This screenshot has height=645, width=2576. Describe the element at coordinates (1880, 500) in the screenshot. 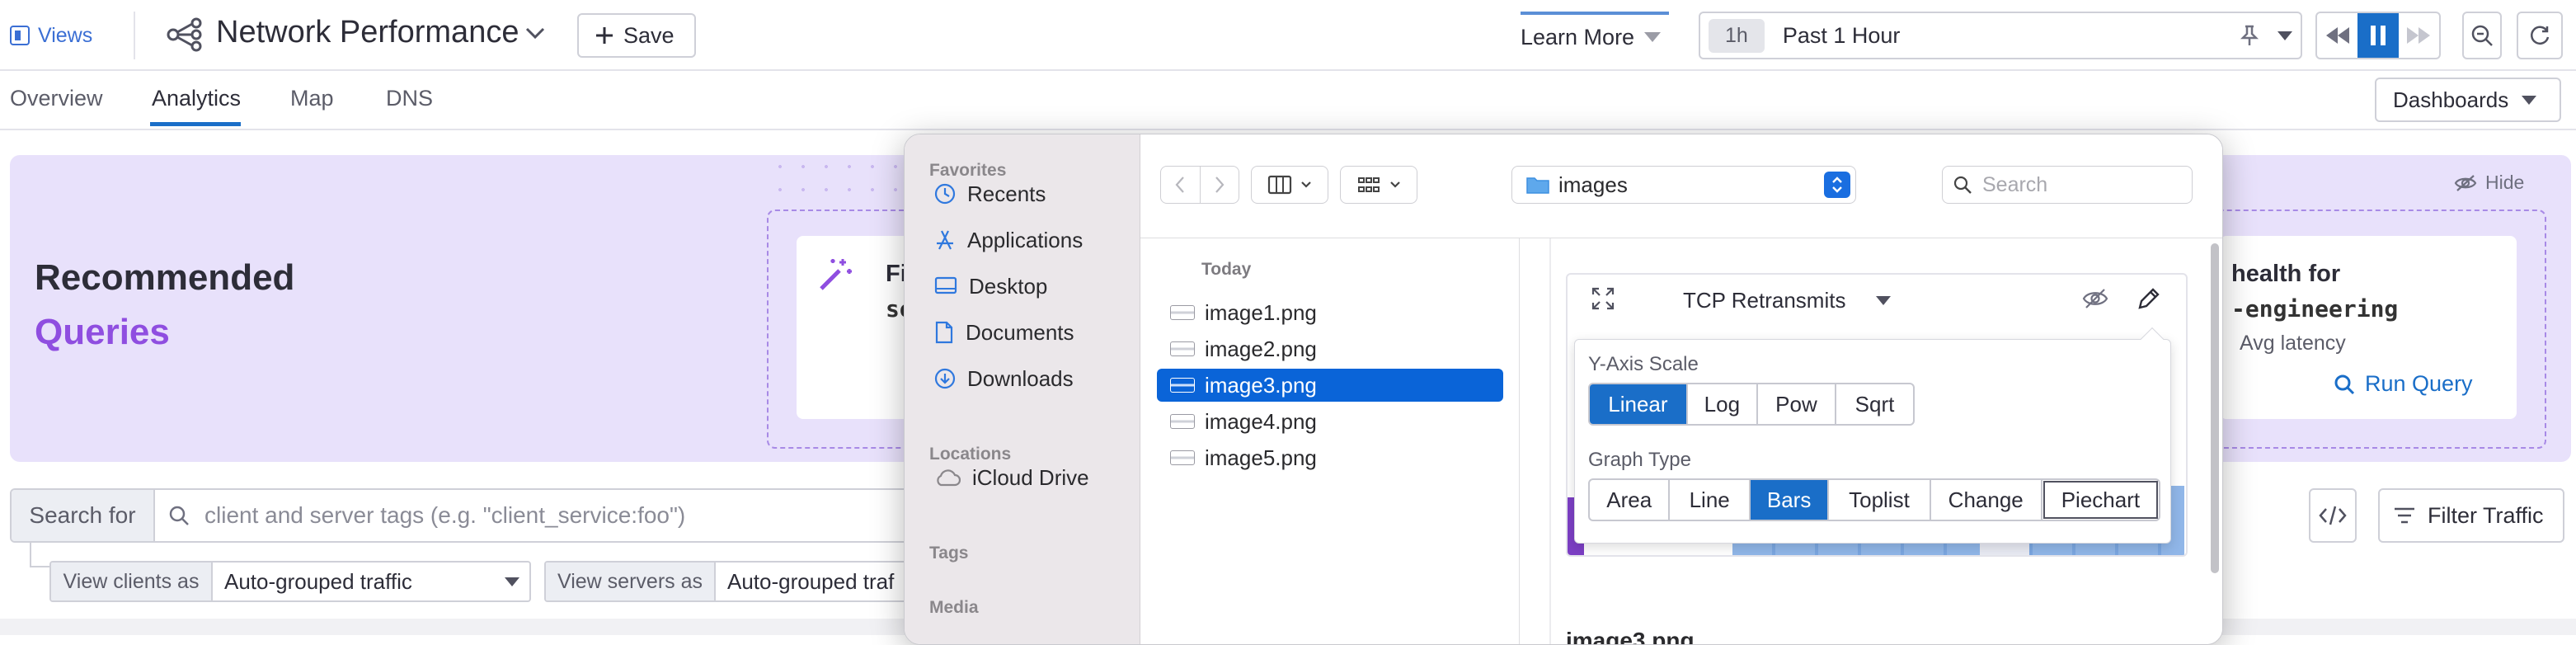

I see `graph-option-toplist: Toplist` at that location.